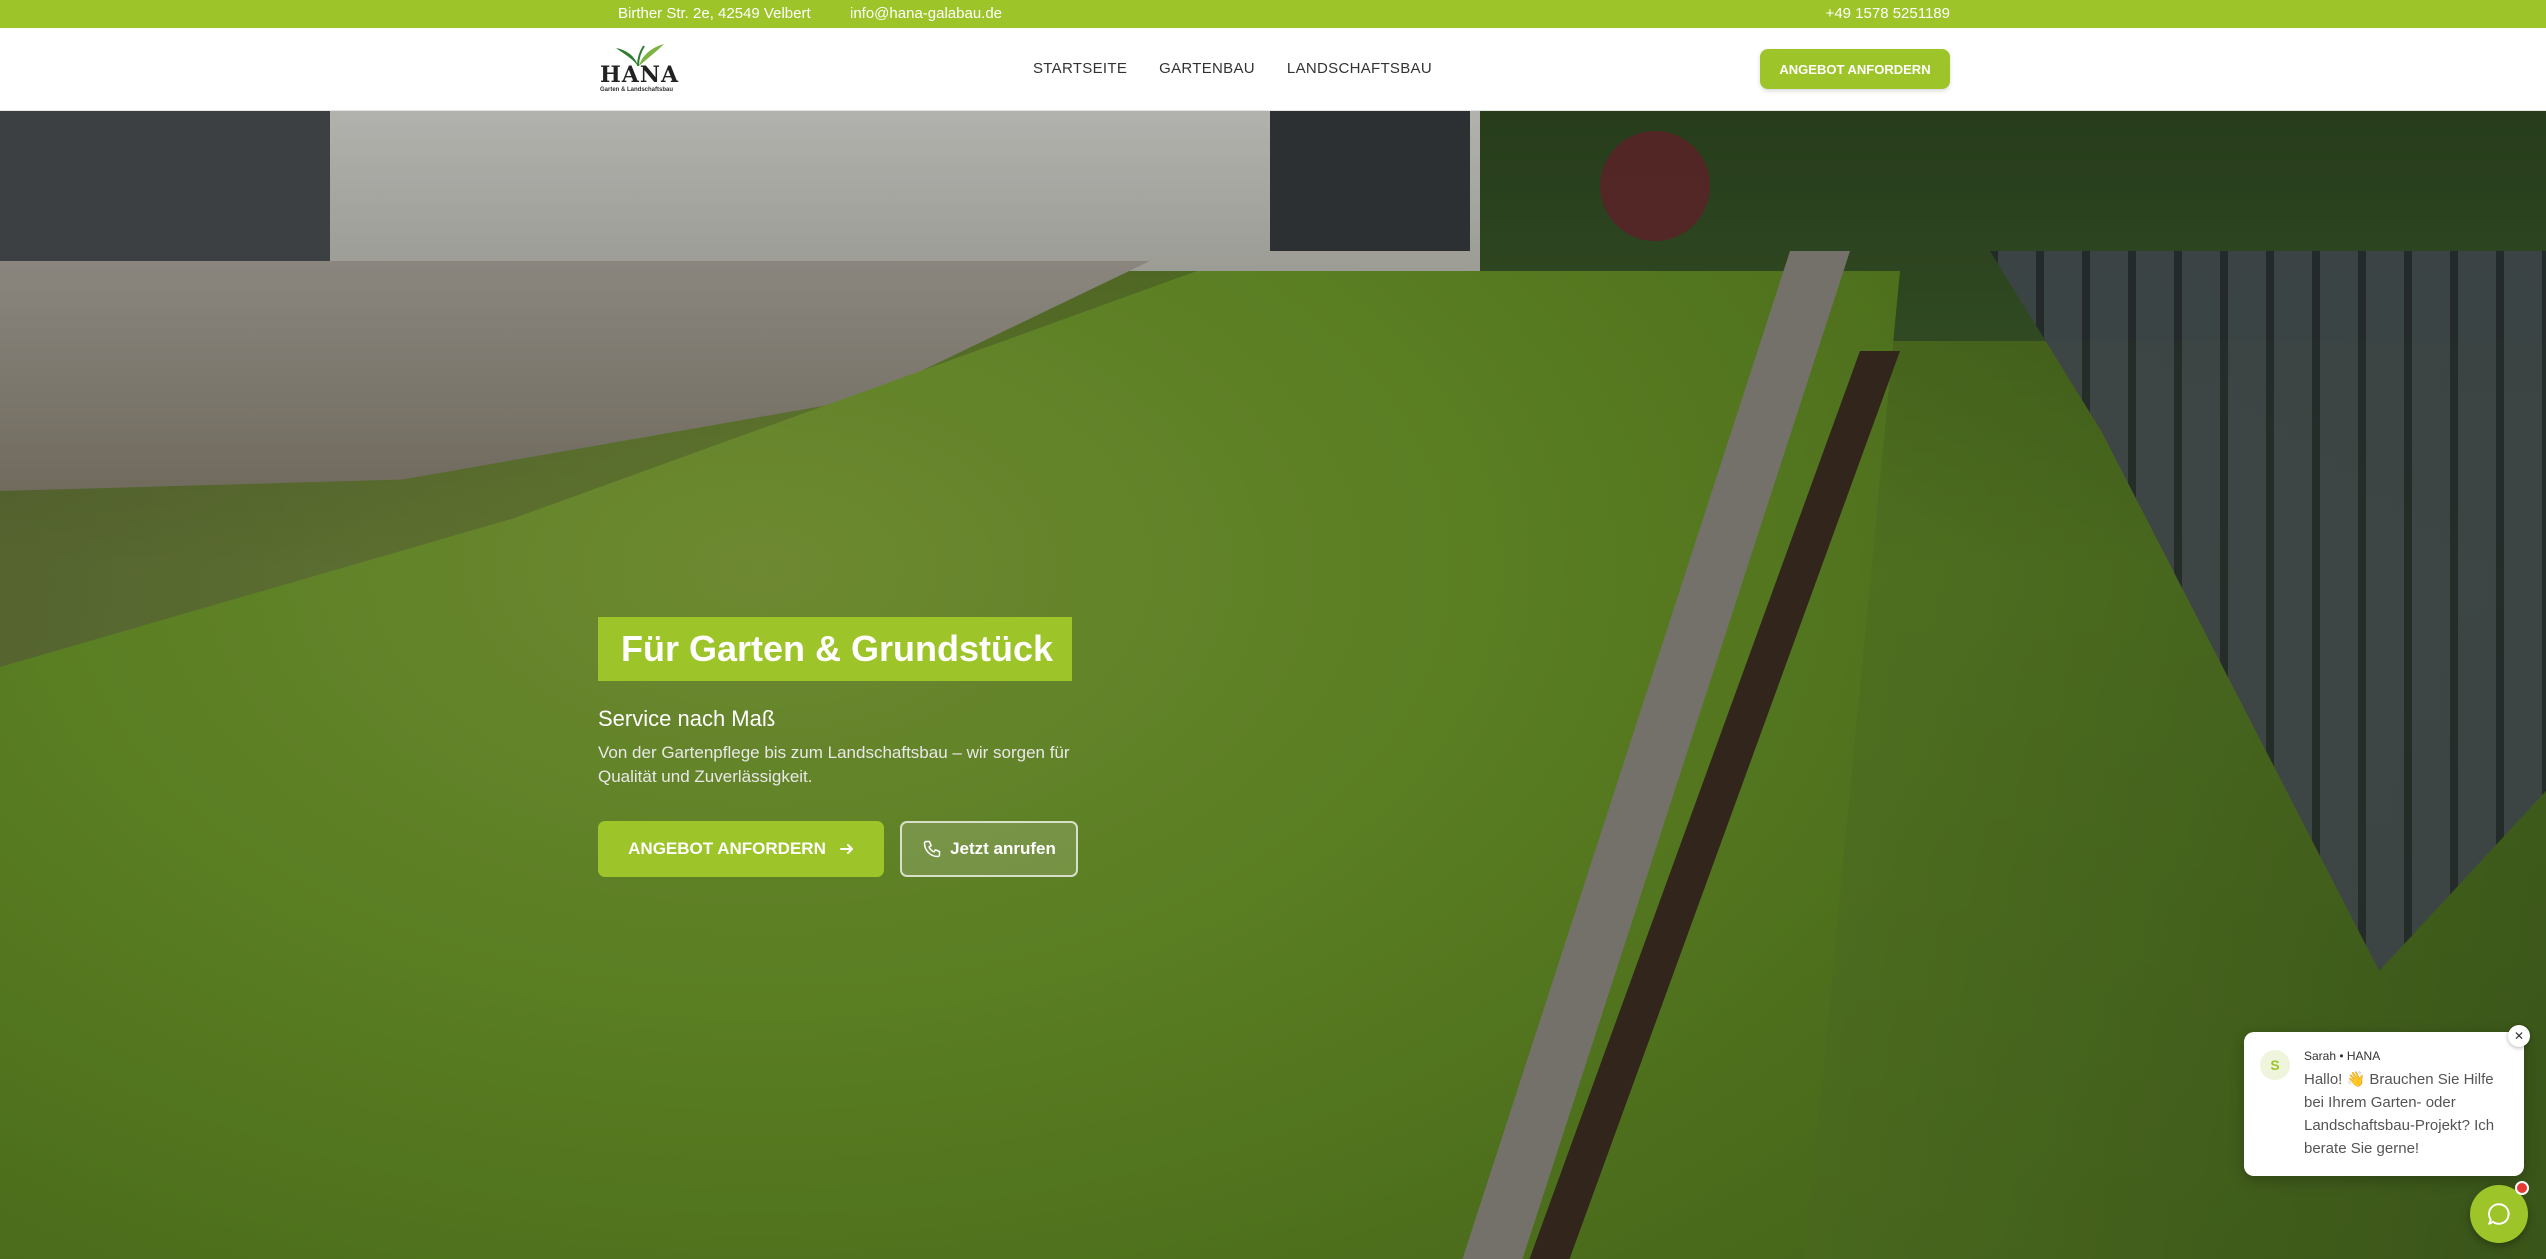  What do you see at coordinates (926, 13) in the screenshot?
I see `email-link: info@hana-galabau.de` at bounding box center [926, 13].